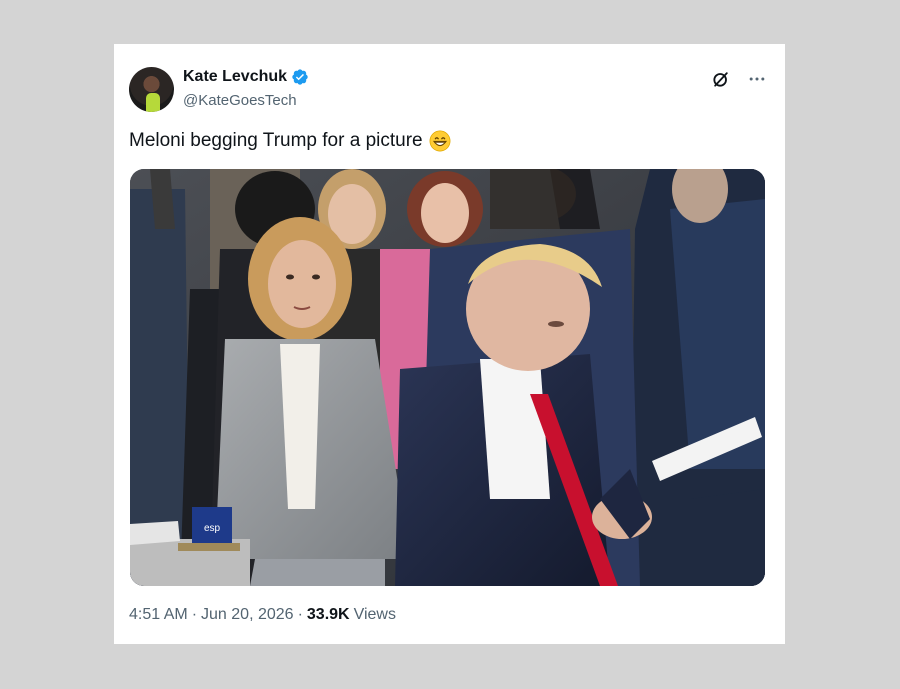 The image size is (900, 689). I want to click on author-name-row: Kate Levchuk, so click(246, 77).